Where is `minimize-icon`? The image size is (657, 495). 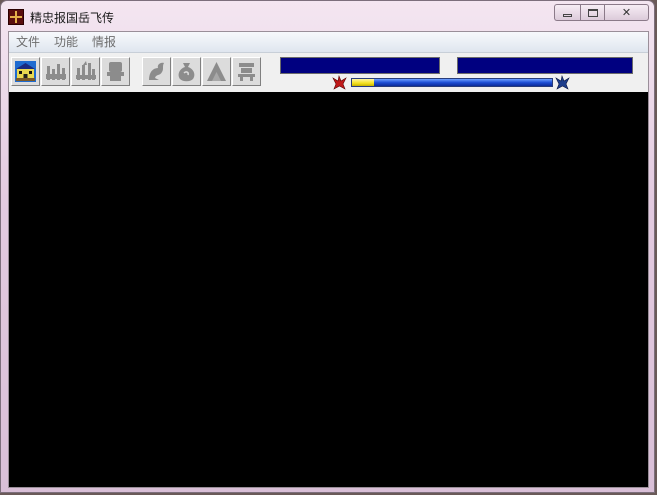 minimize-icon is located at coordinates (567, 15).